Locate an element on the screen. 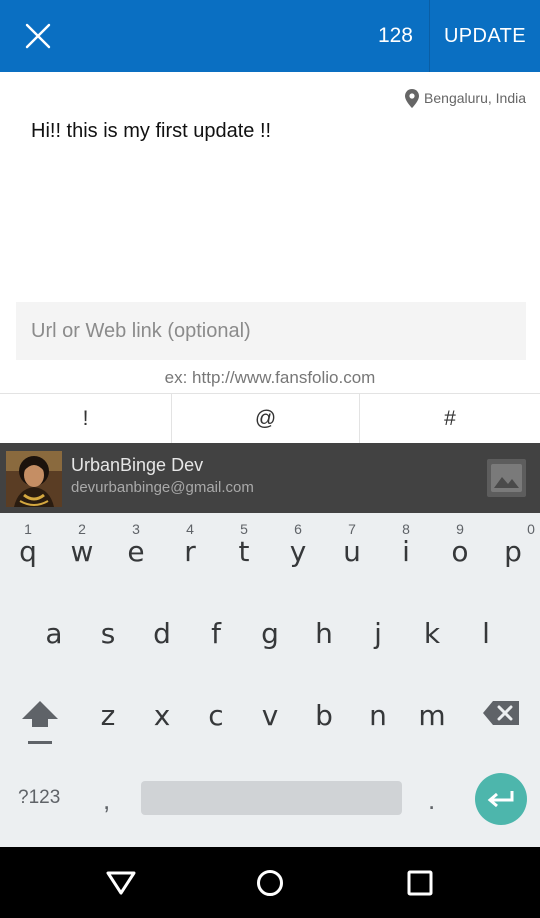  period-key: . is located at coordinates (435, 800).